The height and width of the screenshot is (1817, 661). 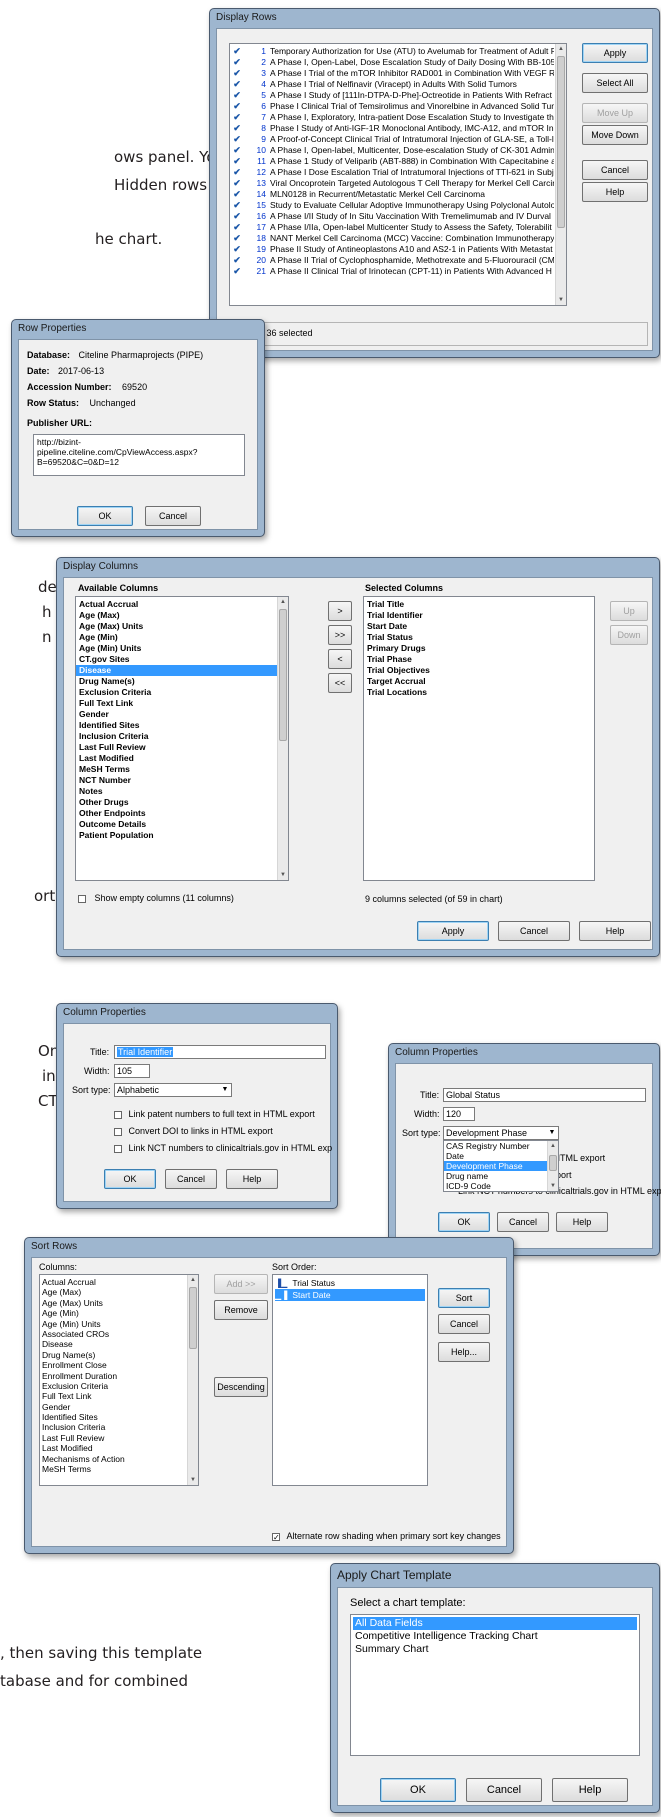 I want to click on dropdown-option: ICD-9 Code, so click(x=495, y=1186).